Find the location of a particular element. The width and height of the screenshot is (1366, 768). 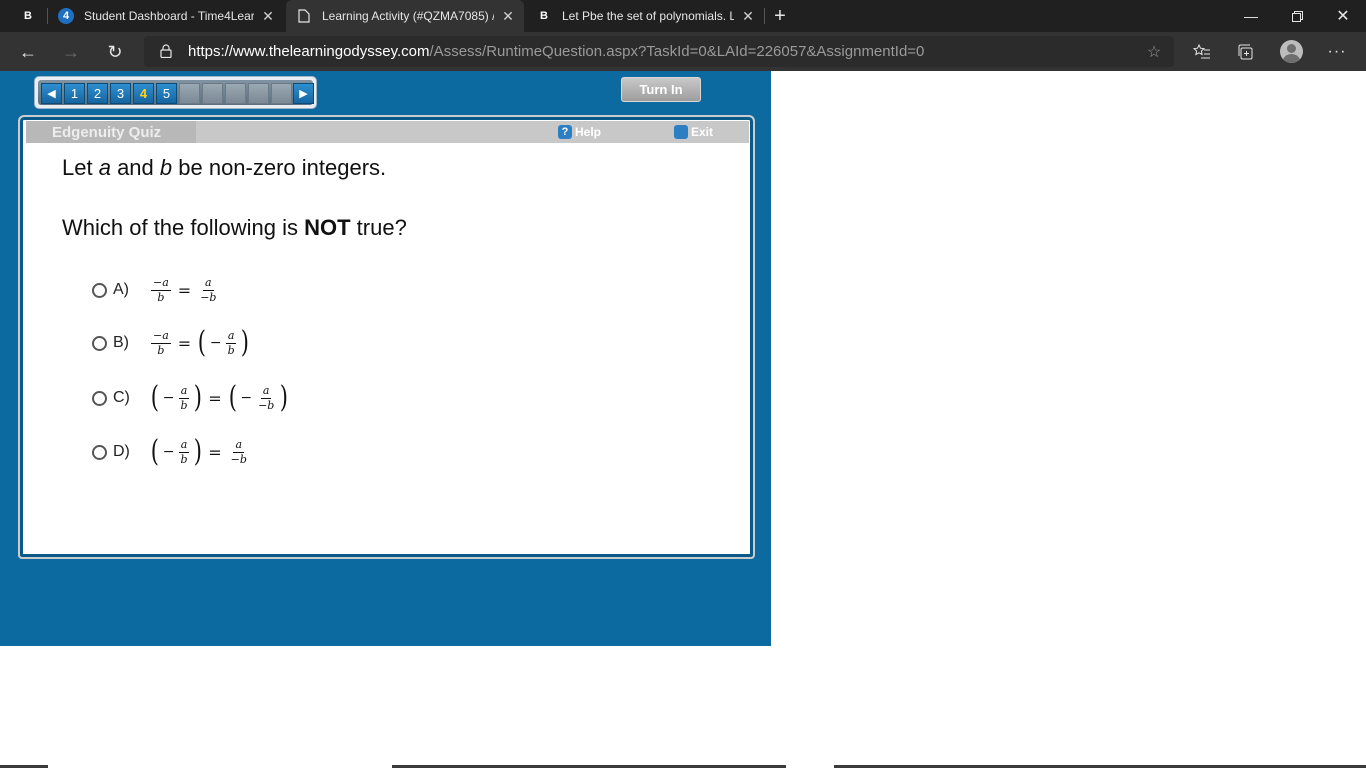

choice-b-expression: −a b = (− ab ) is located at coordinates (200, 342).